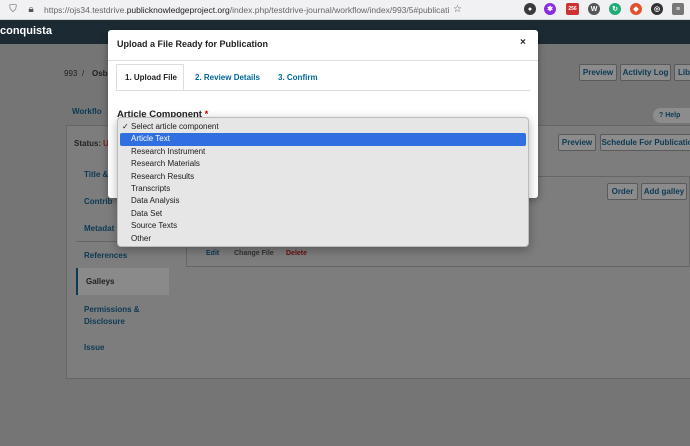 This screenshot has width=690, height=446. Describe the element at coordinates (615, 9) in the screenshot. I see `refresh-extension-icon: ↻` at that location.